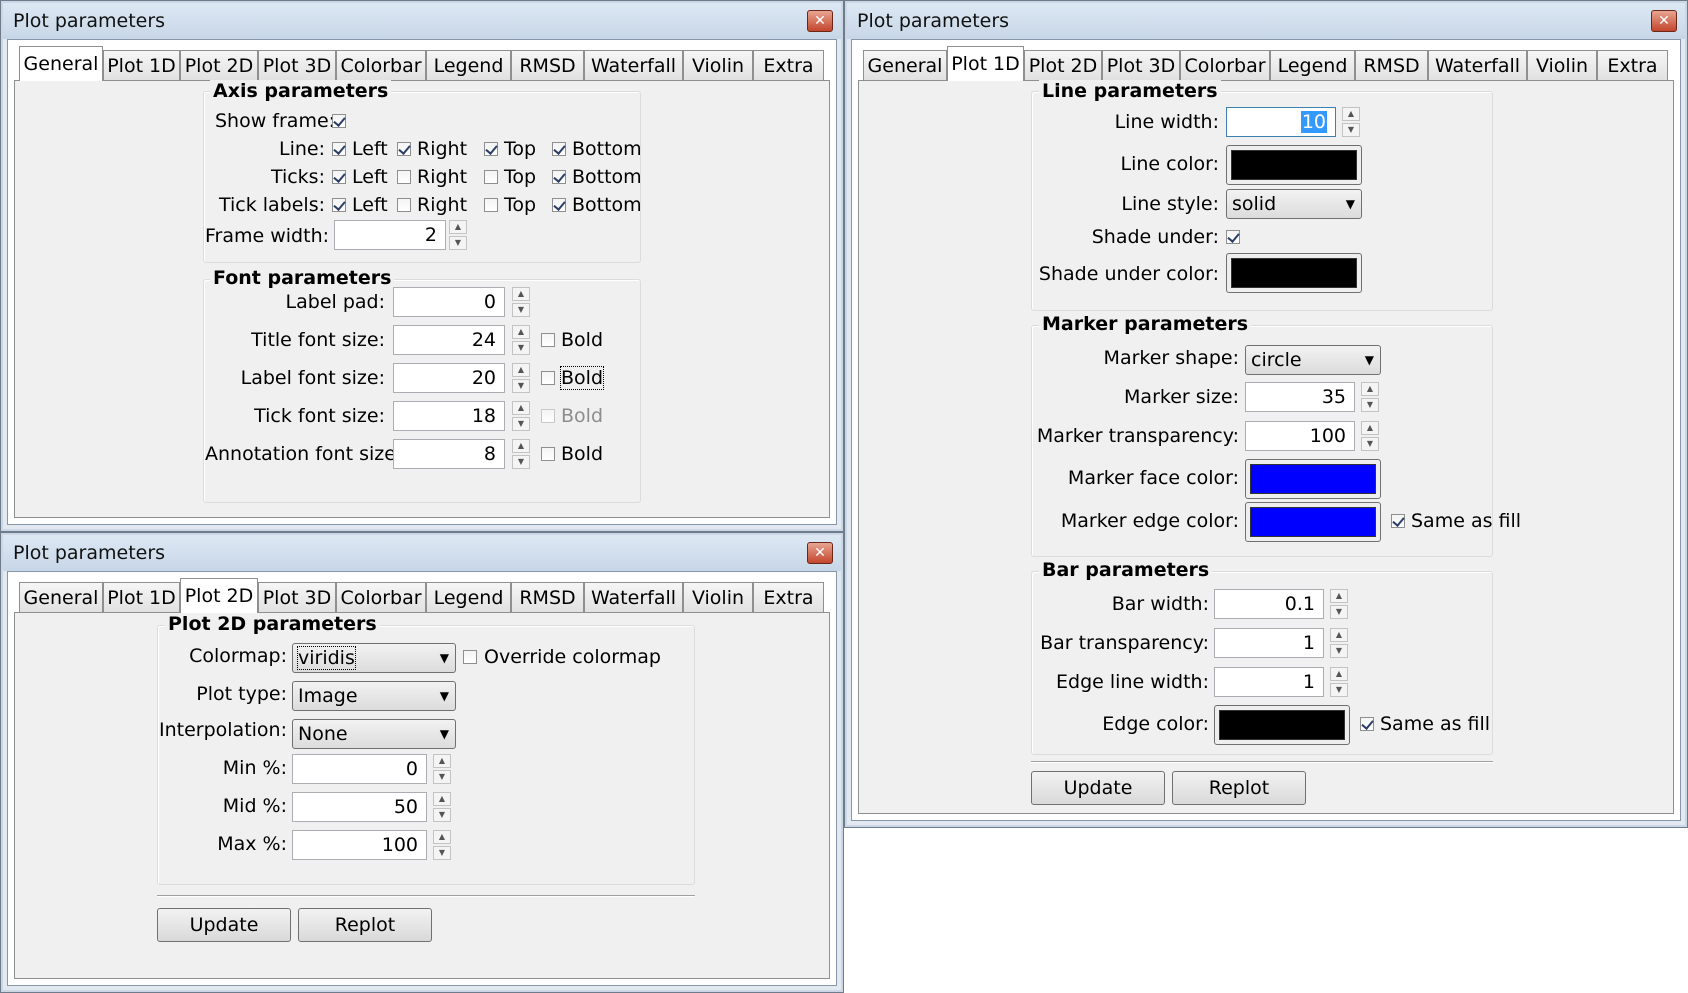 This screenshot has height=993, width=1688. What do you see at coordinates (442, 845) in the screenshot?
I see `max-percent-spinner: ▲ ▼` at bounding box center [442, 845].